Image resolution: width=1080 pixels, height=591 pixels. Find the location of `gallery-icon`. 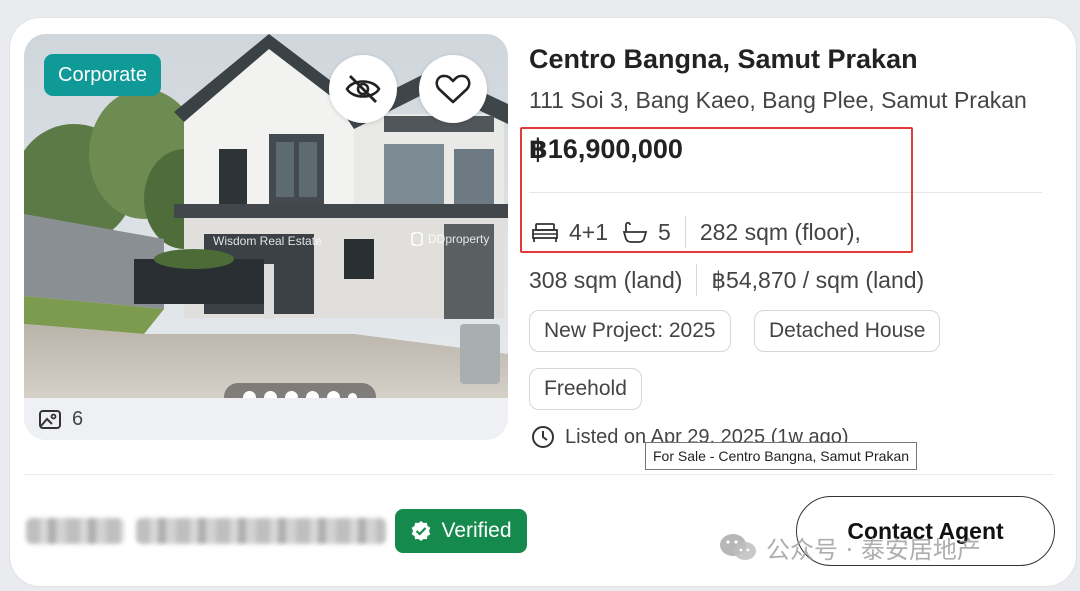

gallery-icon is located at coordinates (50, 419).